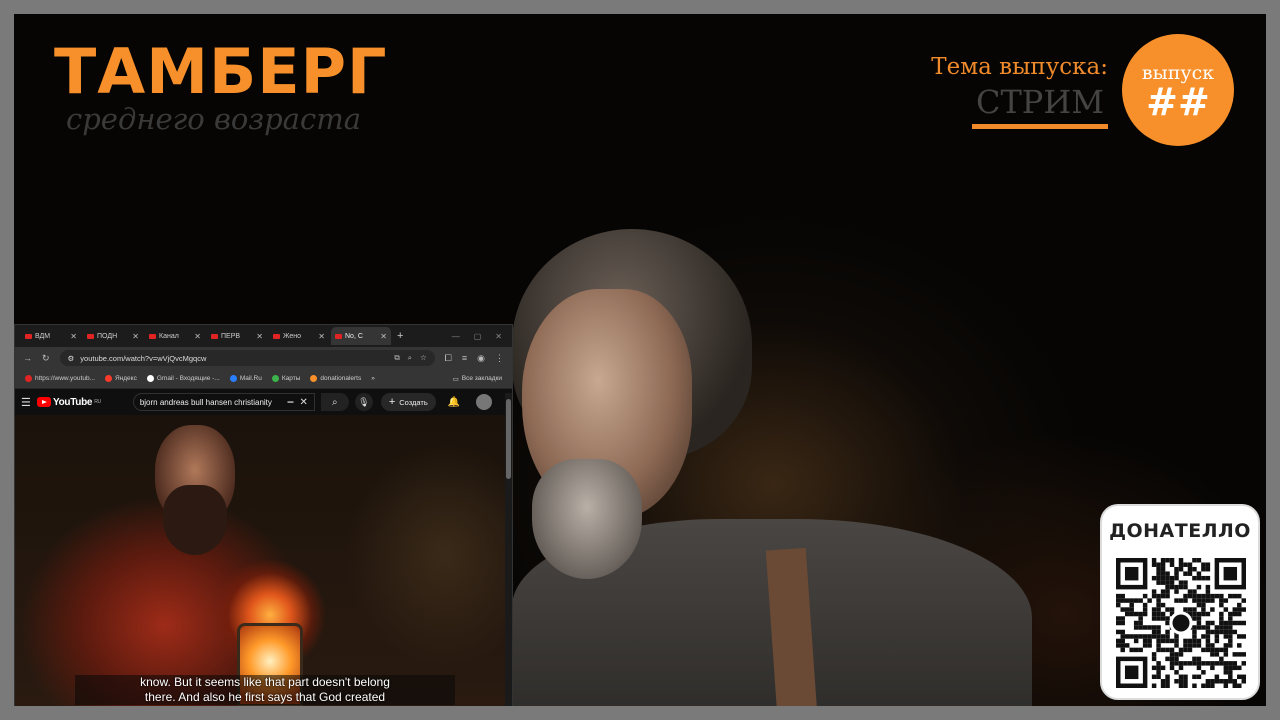 The height and width of the screenshot is (720, 1280). I want to click on bookmark-item: Яндекс, so click(120, 378).